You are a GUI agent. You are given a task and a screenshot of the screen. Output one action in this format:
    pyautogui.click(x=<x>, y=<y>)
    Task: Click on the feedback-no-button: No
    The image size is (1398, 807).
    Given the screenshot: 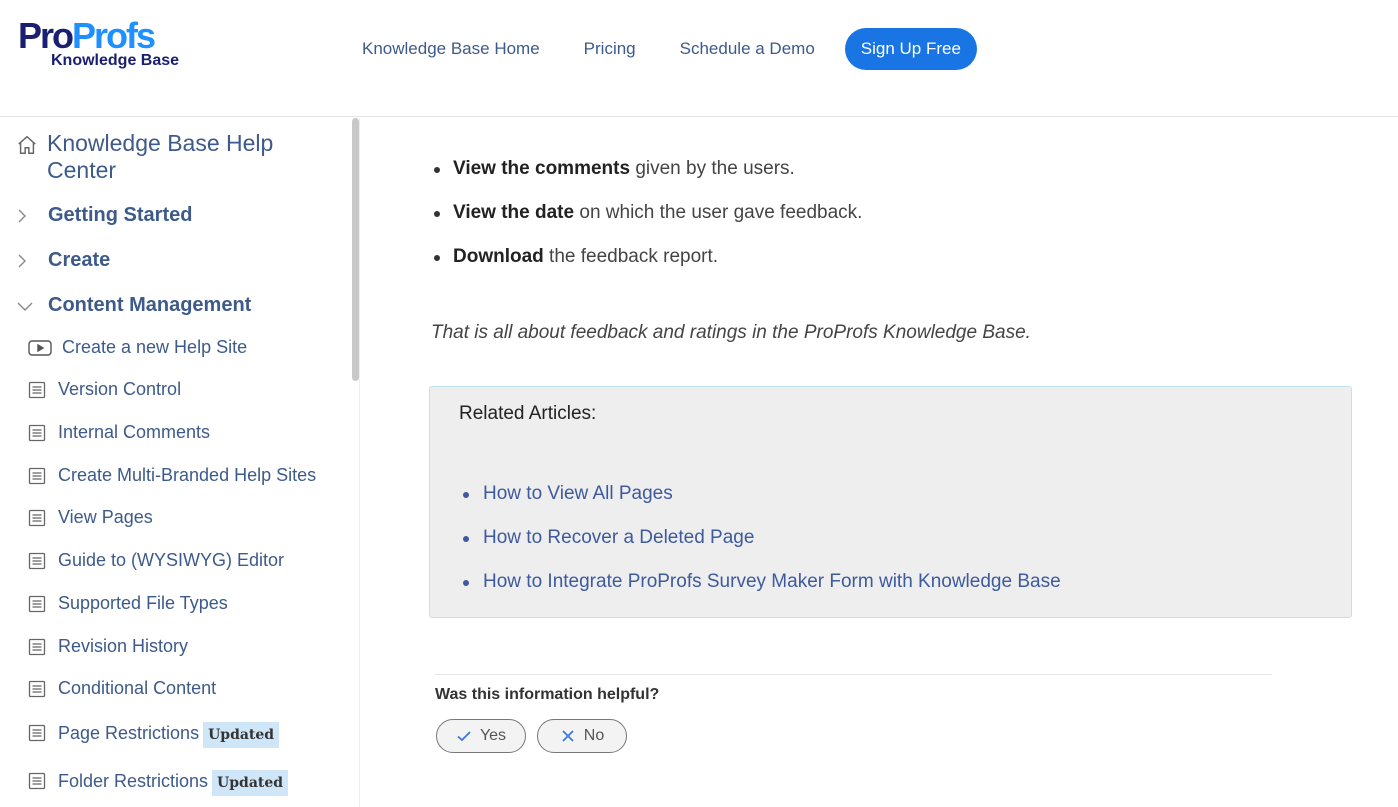 What is the action you would take?
    pyautogui.click(x=582, y=736)
    